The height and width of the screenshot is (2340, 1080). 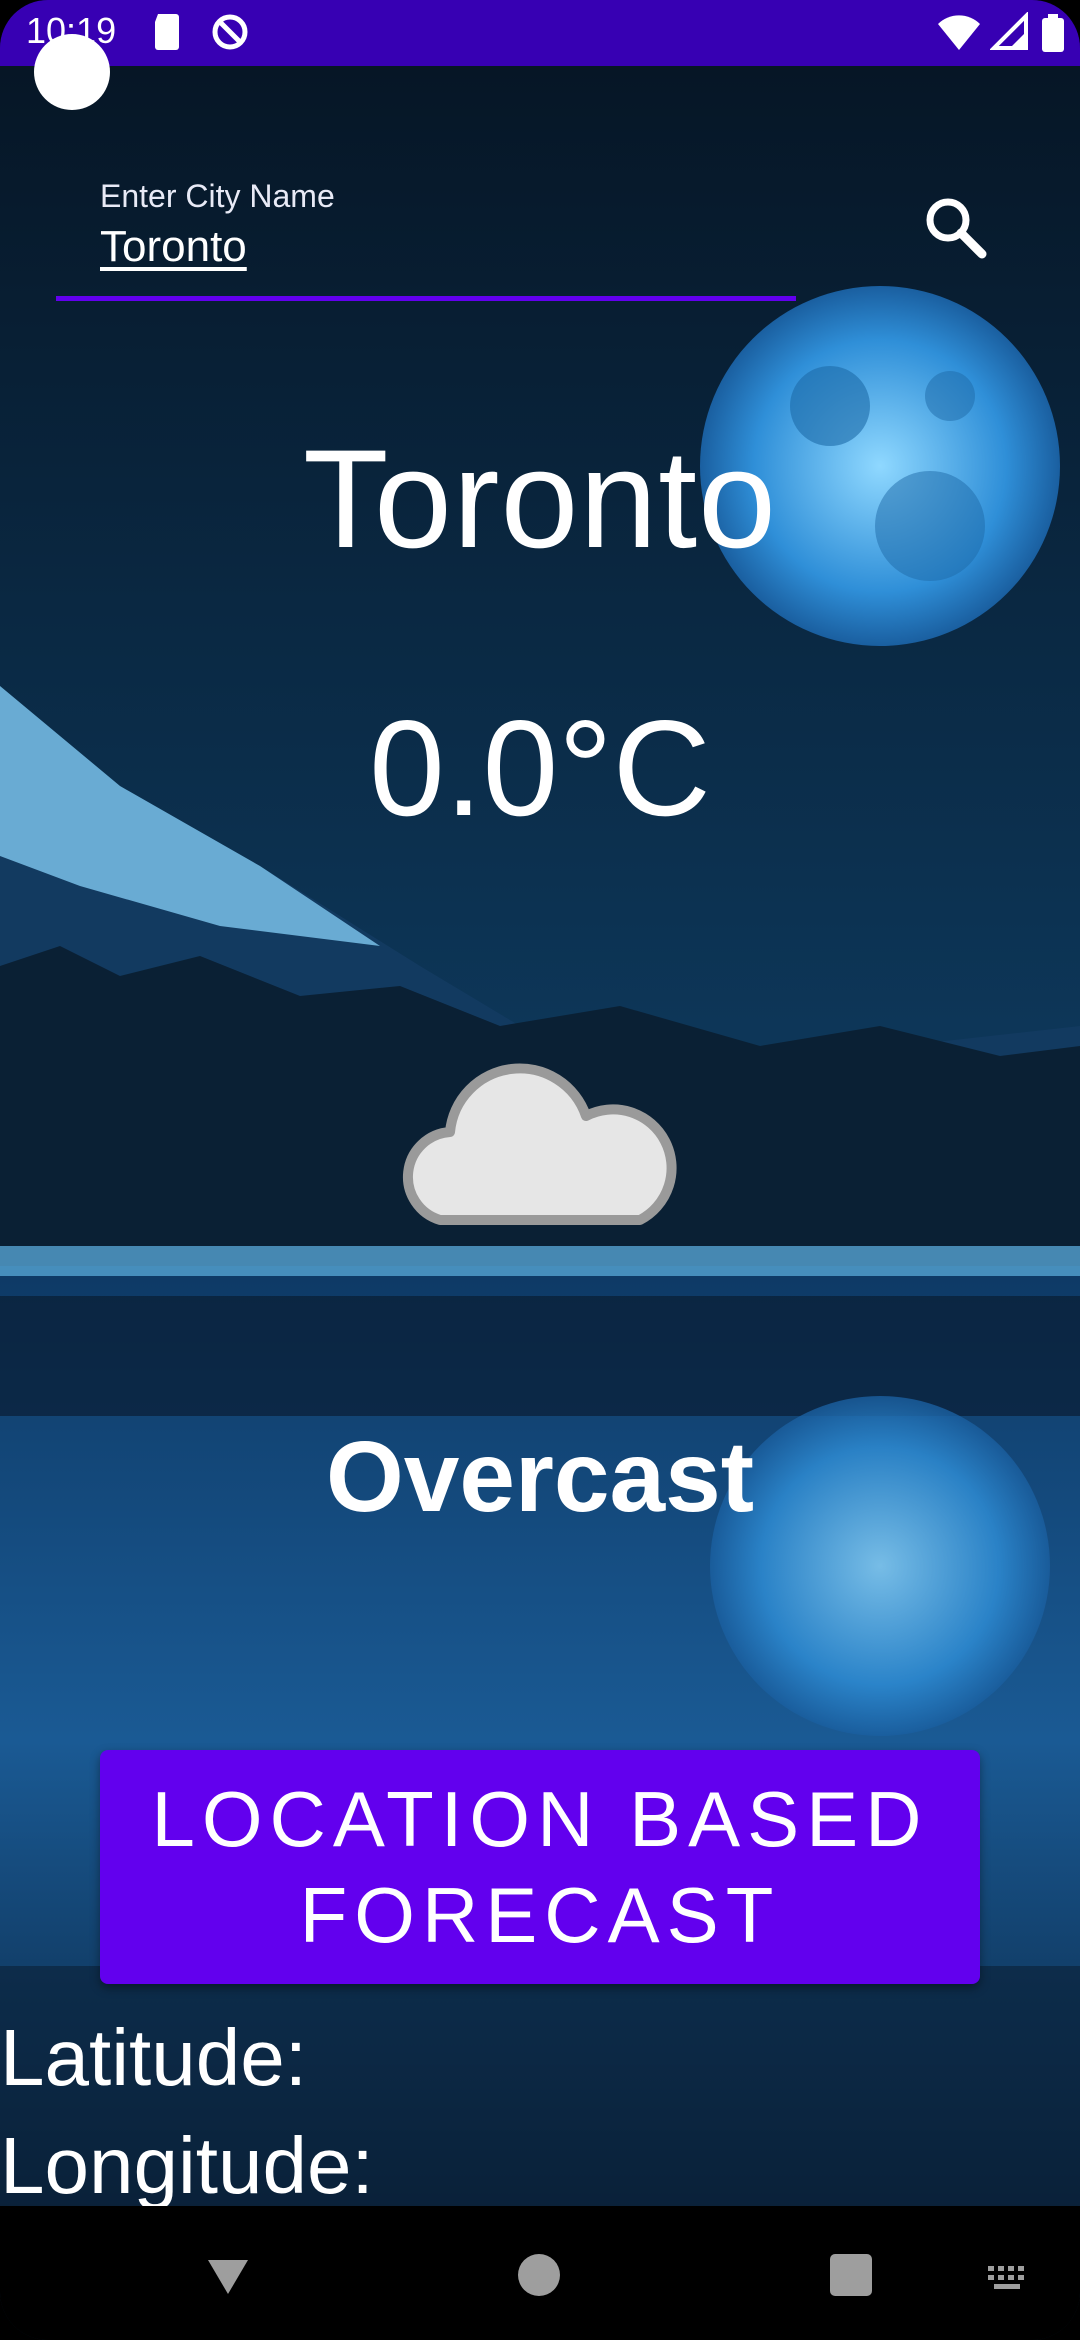 I want to click on do-not-disturb-icon, so click(x=230, y=32).